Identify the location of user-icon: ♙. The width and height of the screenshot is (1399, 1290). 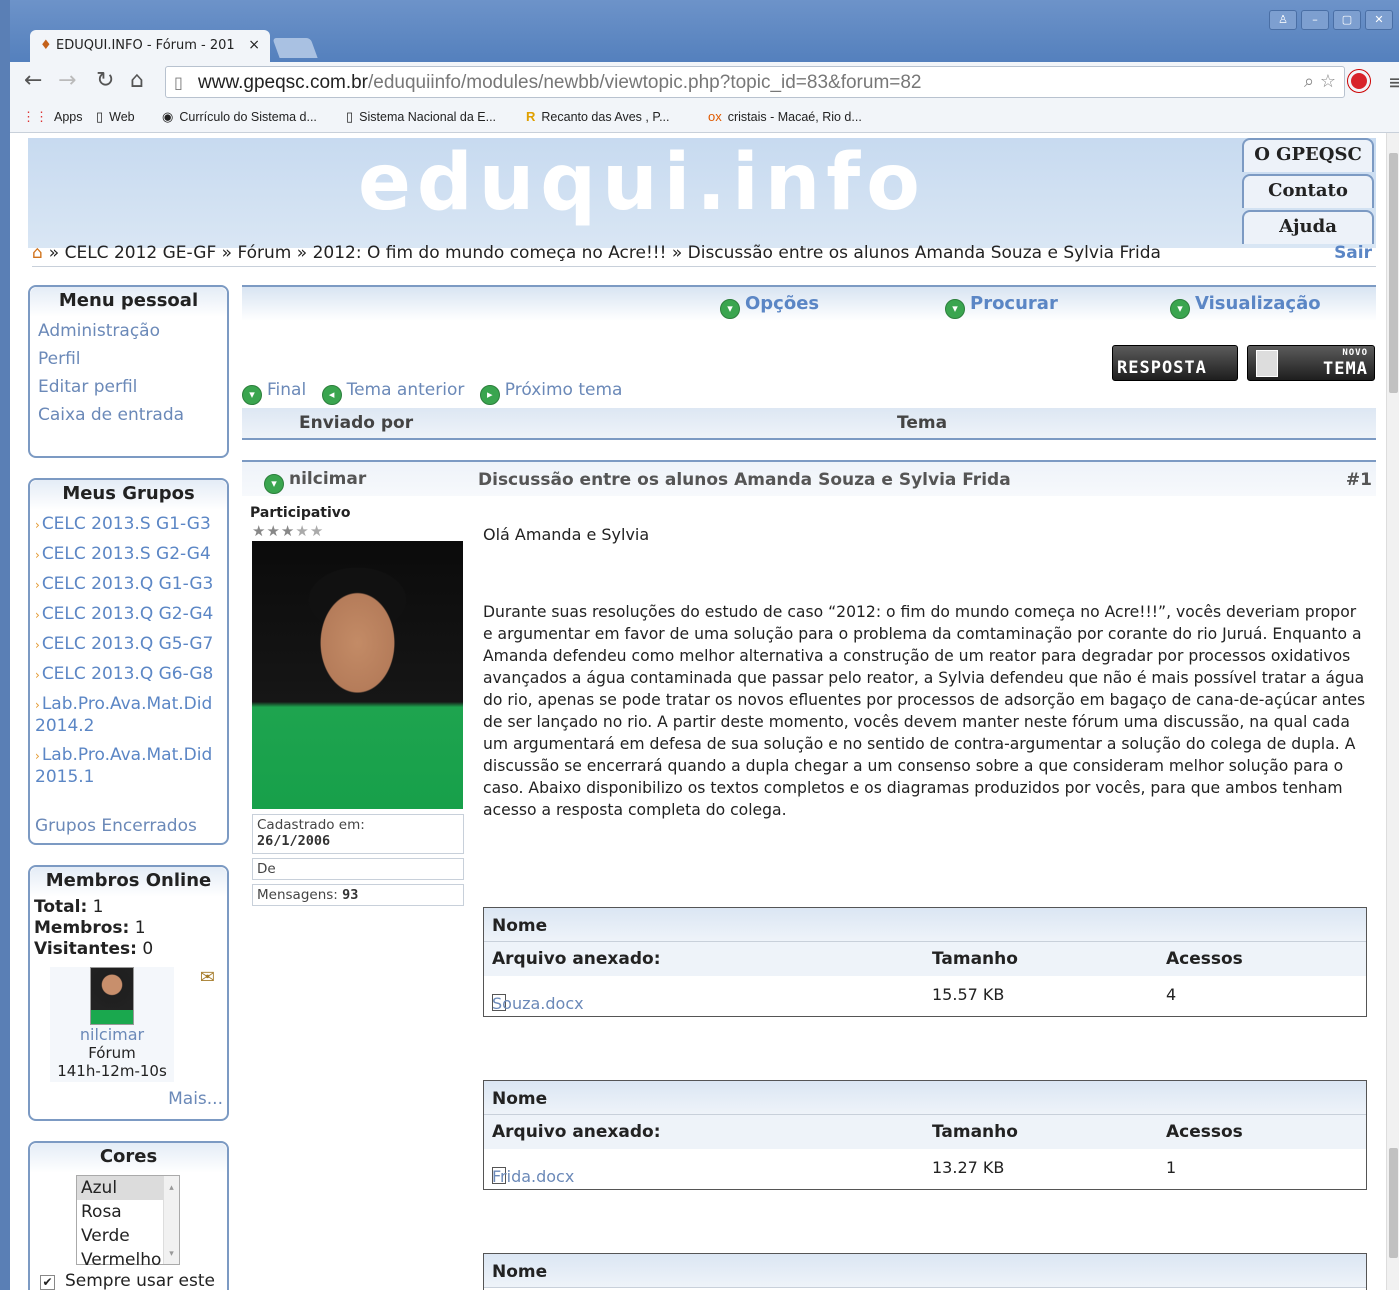
(1283, 20).